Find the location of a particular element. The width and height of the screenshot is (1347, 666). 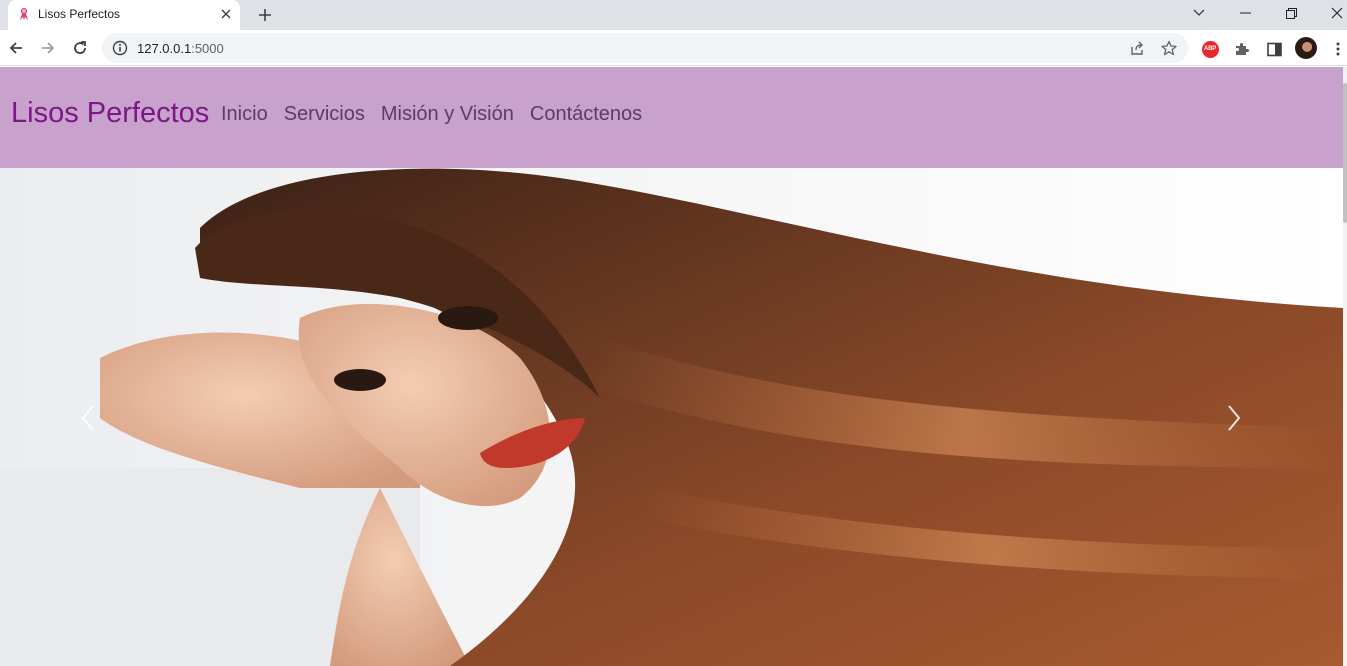

address-bar: 127.0.0.1:5000 is located at coordinates (645, 48).